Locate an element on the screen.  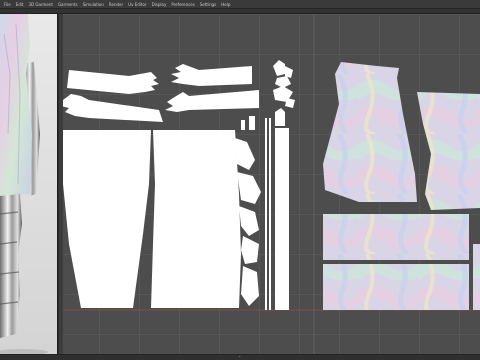
menu-item-file: File is located at coordinates (7, 4).